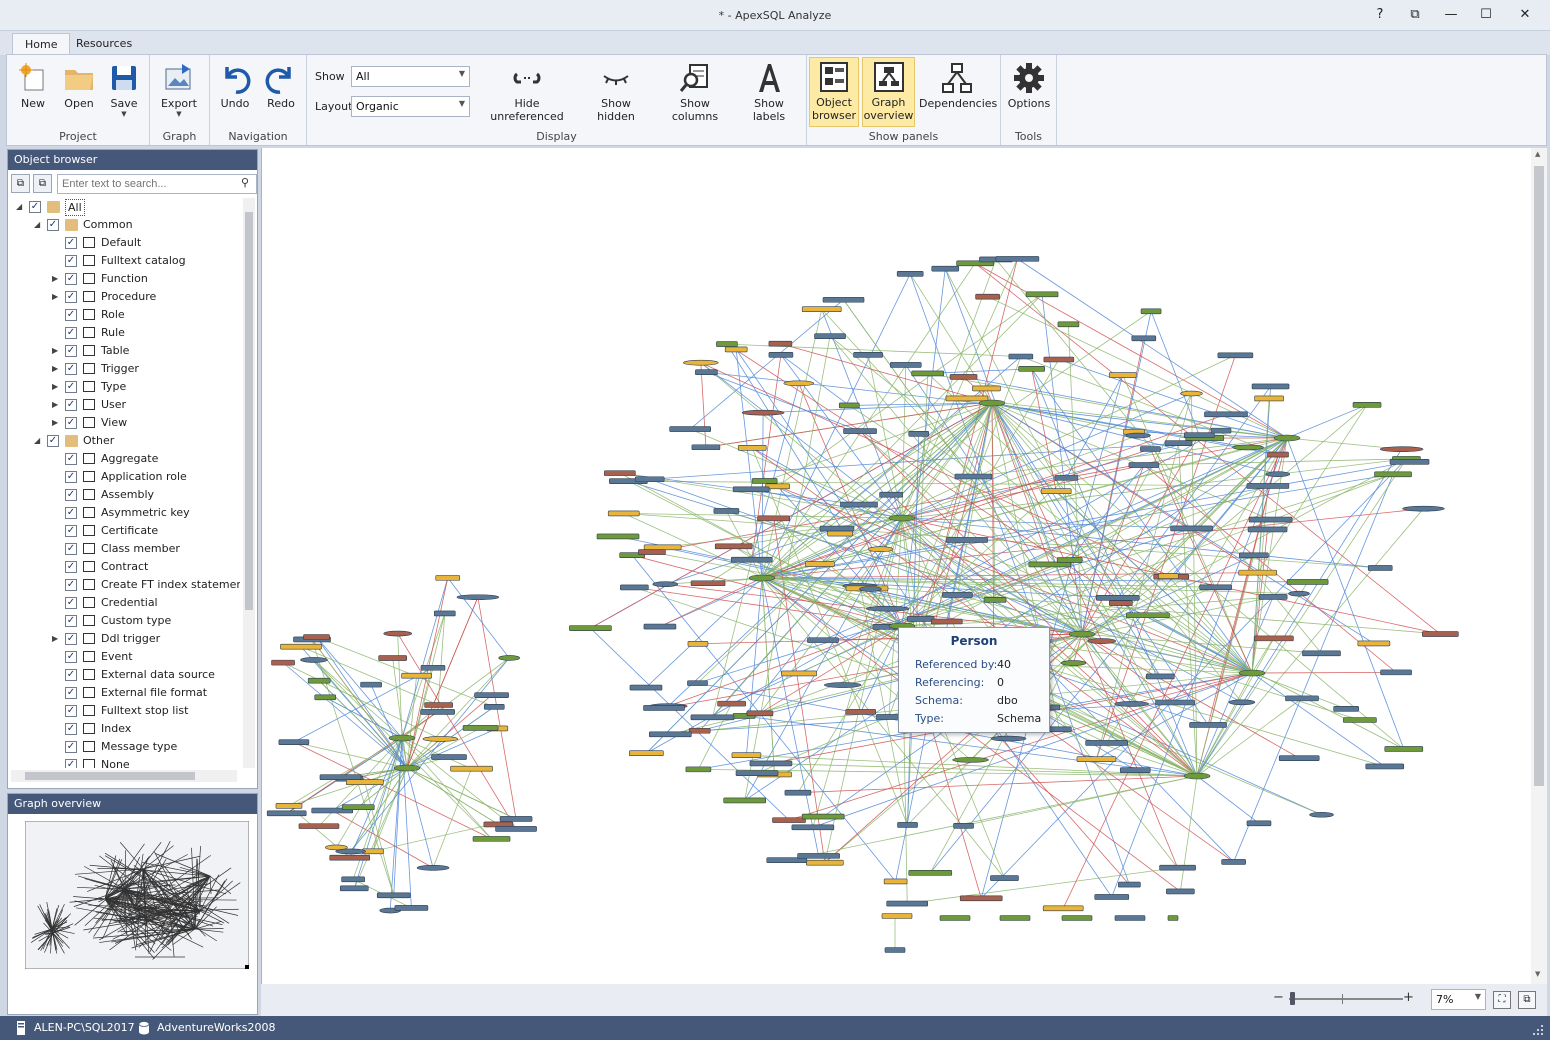  I want to click on export-dropdown-icon: ▼, so click(179, 114).